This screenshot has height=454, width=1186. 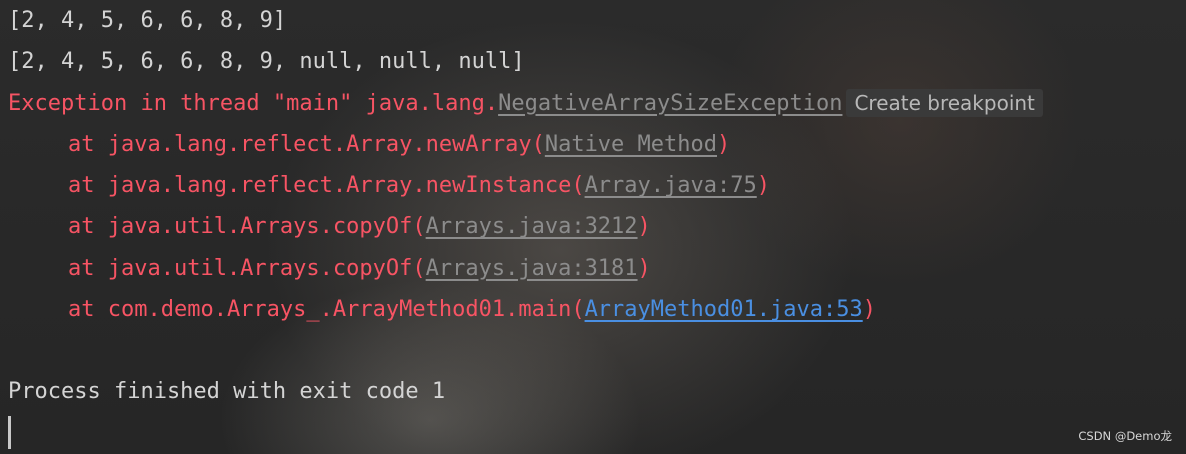 I want to click on create-breakpoint-tooltip: Create breakpoint, so click(x=944, y=103).